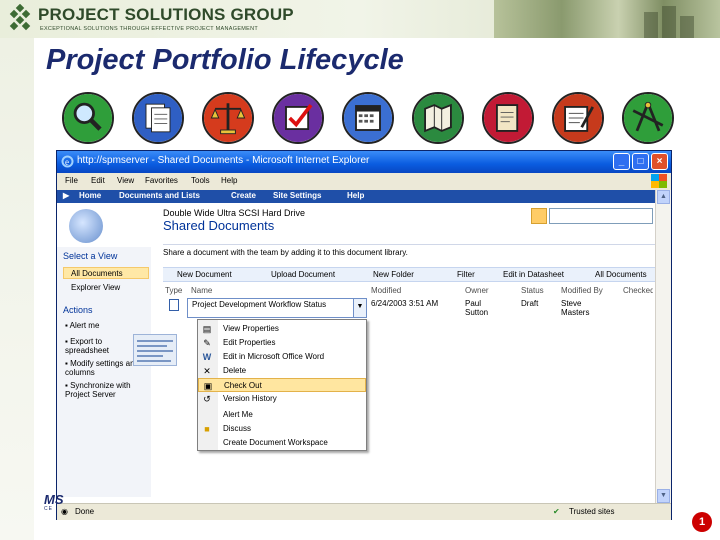 This screenshot has height=540, width=720. Describe the element at coordinates (368, 118) in the screenshot. I see `calendar-icon` at that location.